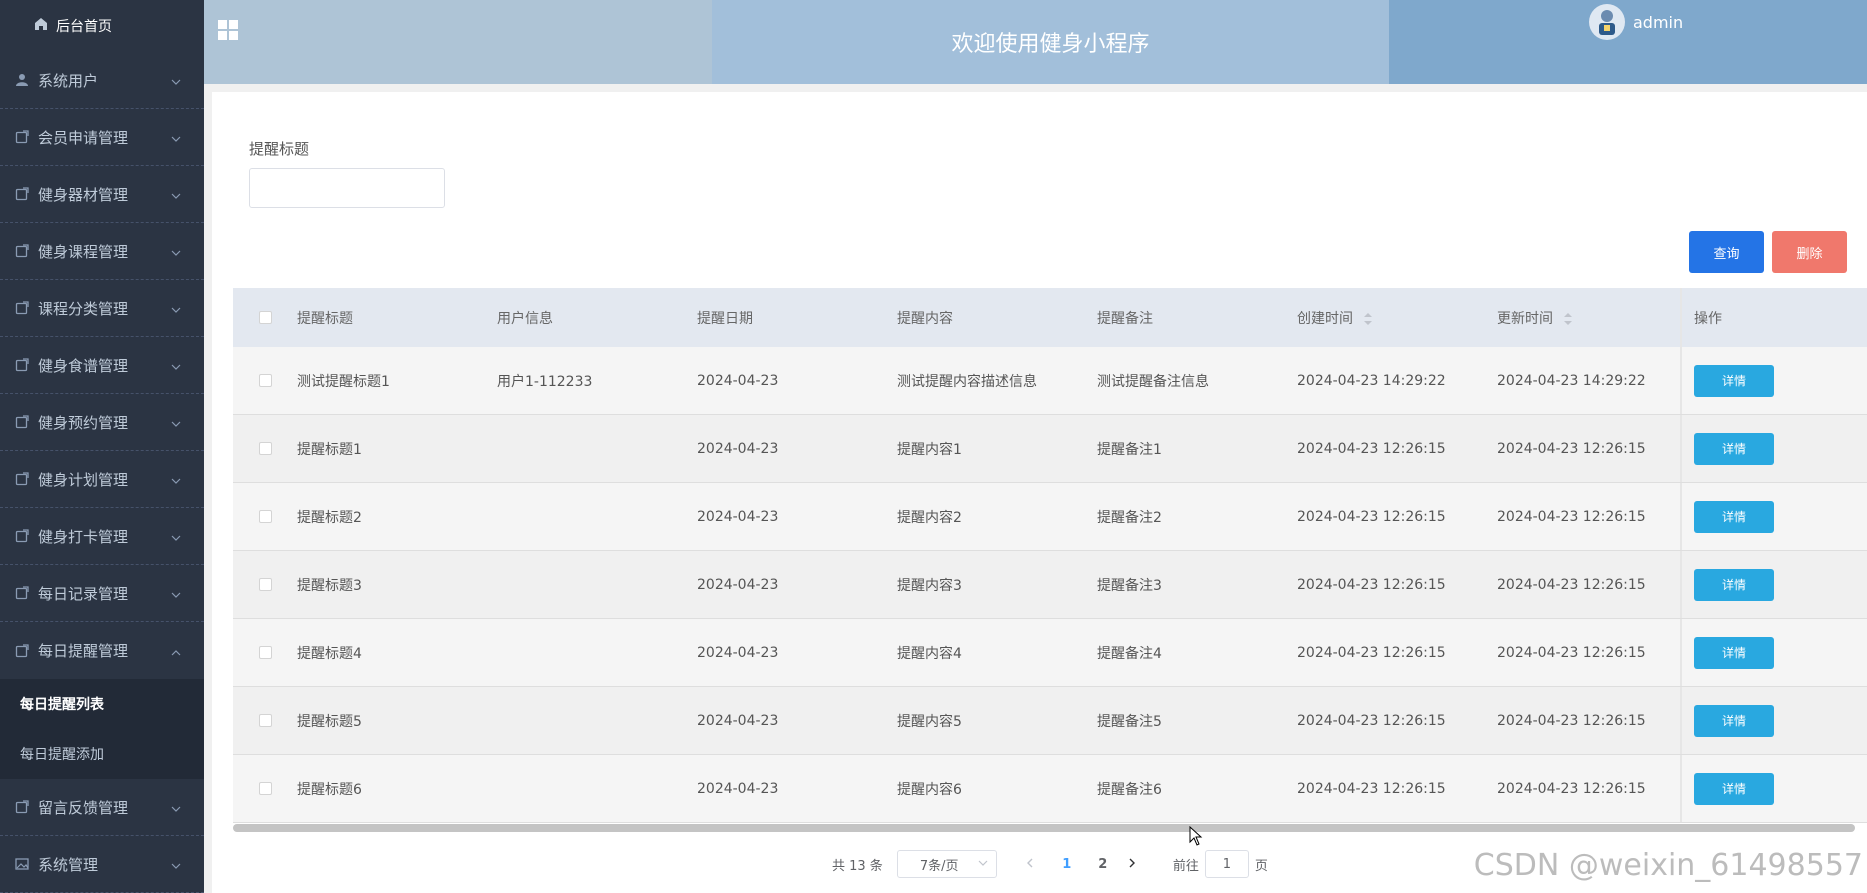 The width and height of the screenshot is (1867, 893). I want to click on sidebar-item-label: 留言反馈管理, so click(83, 807).